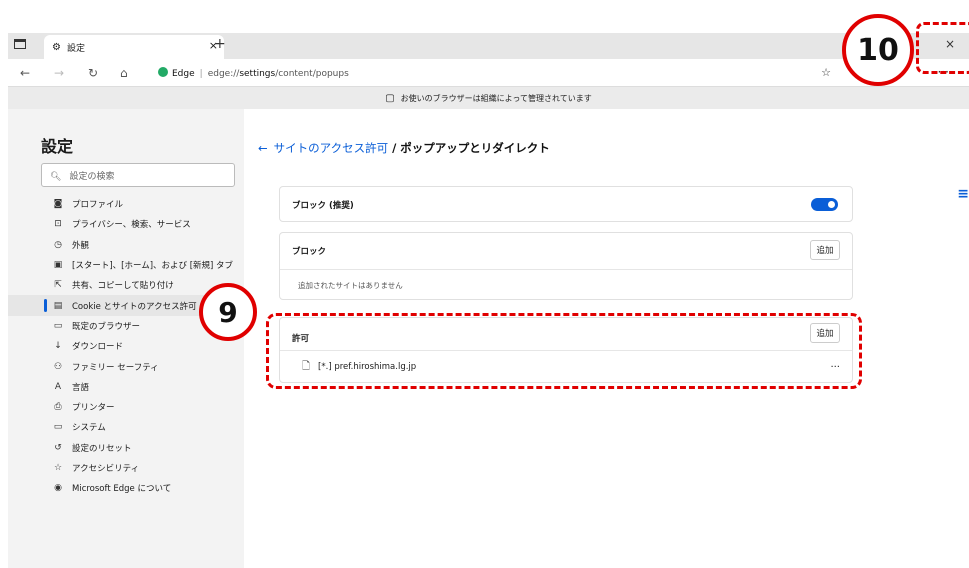 The width and height of the screenshot is (969, 568). Describe the element at coordinates (134, 306) in the screenshot. I see `sidebar-item-label: Cookie とサイトのアクセス許可` at that location.